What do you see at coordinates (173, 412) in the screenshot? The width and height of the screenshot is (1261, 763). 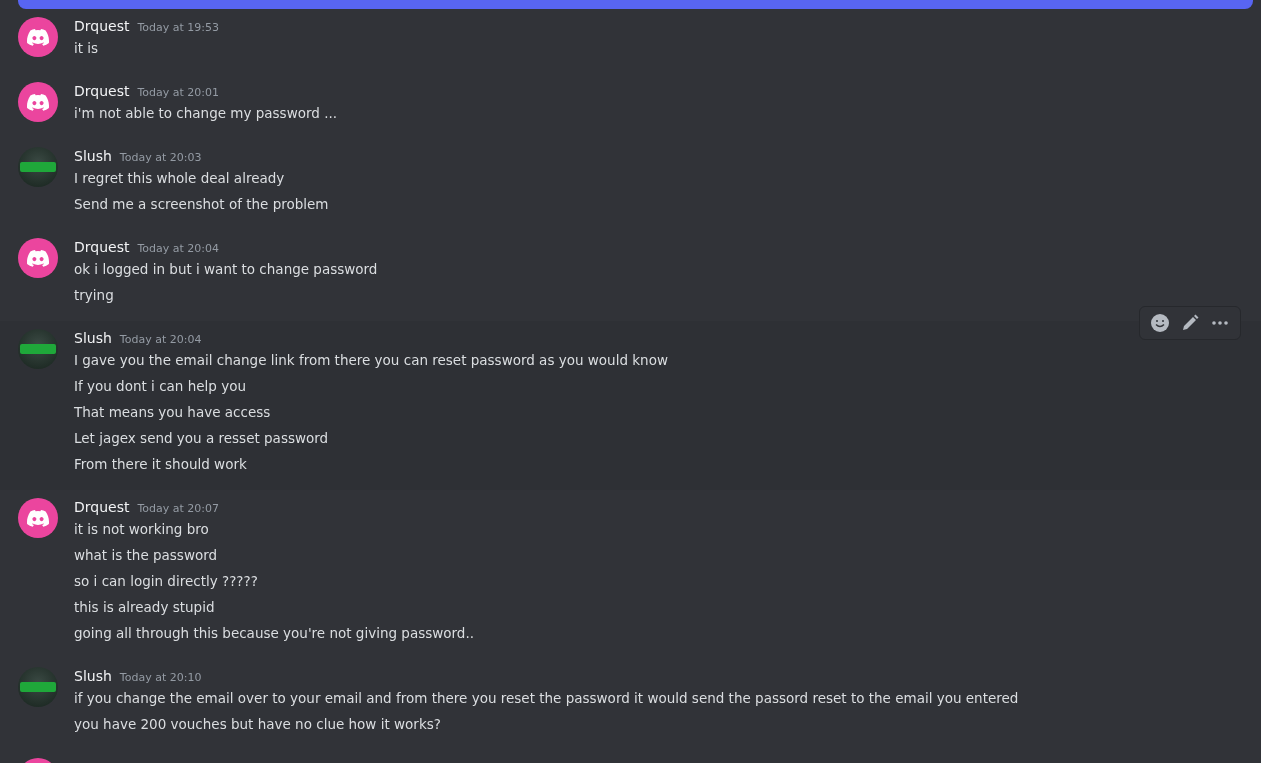 I see `message-text: That means you have access` at bounding box center [173, 412].